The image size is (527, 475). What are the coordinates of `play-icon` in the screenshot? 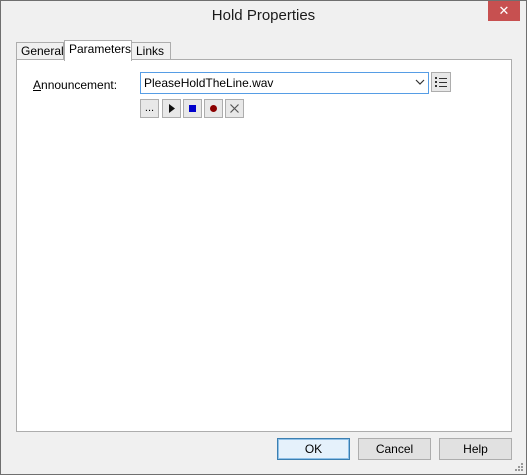 It's located at (172, 108).